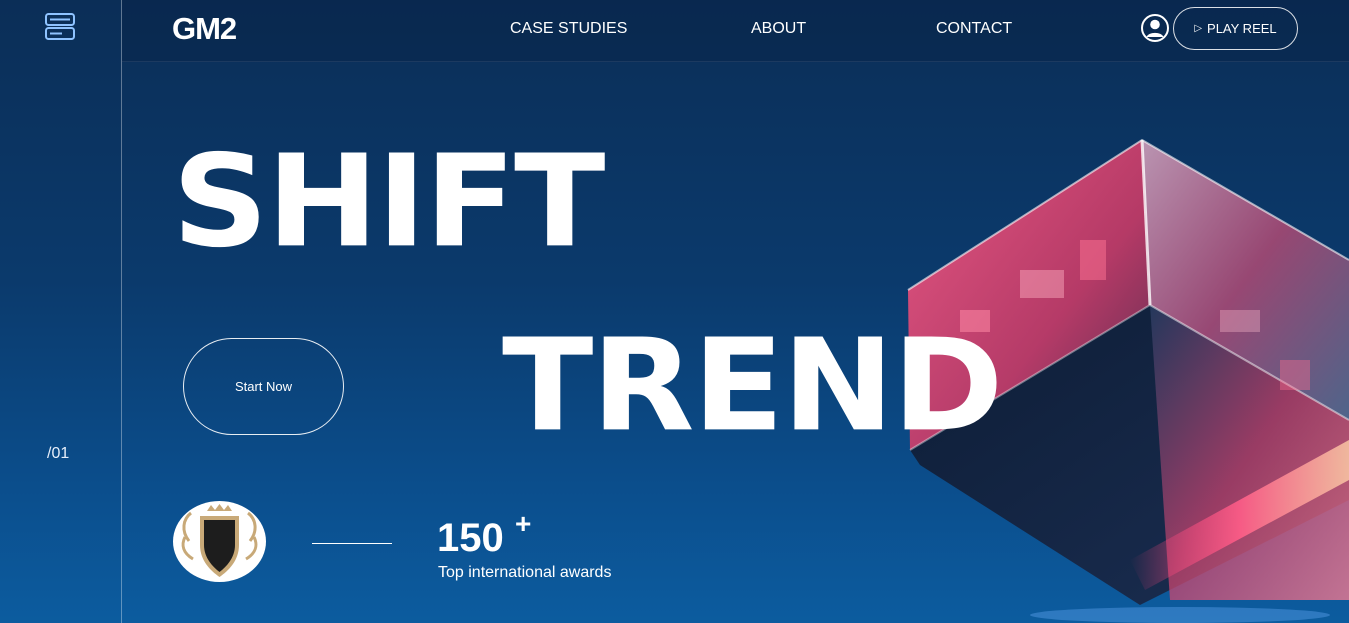 Image resolution: width=1349 pixels, height=623 pixels. What do you see at coordinates (58, 453) in the screenshot?
I see `slide-index: /01` at bounding box center [58, 453].